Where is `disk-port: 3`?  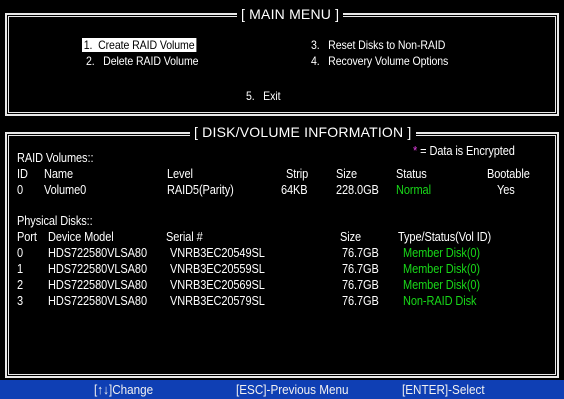
disk-port: 3 is located at coordinates (20, 301).